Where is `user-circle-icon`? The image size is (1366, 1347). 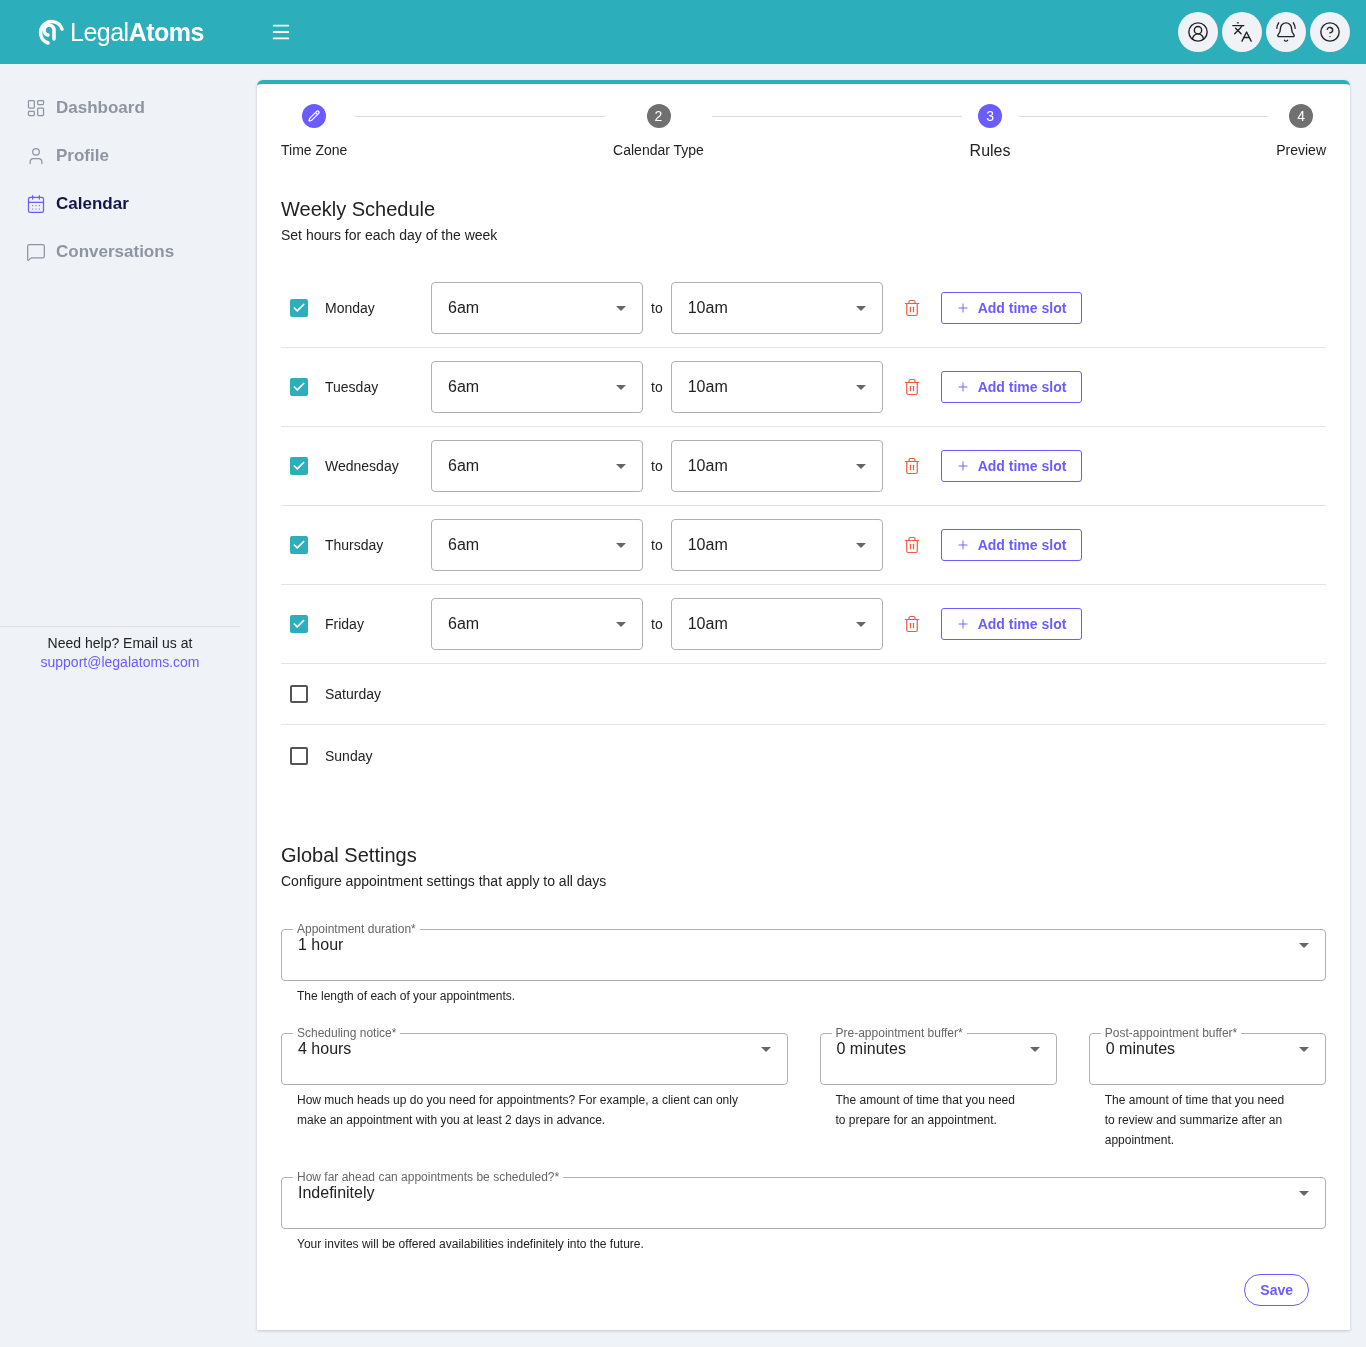
user-circle-icon is located at coordinates (1198, 32).